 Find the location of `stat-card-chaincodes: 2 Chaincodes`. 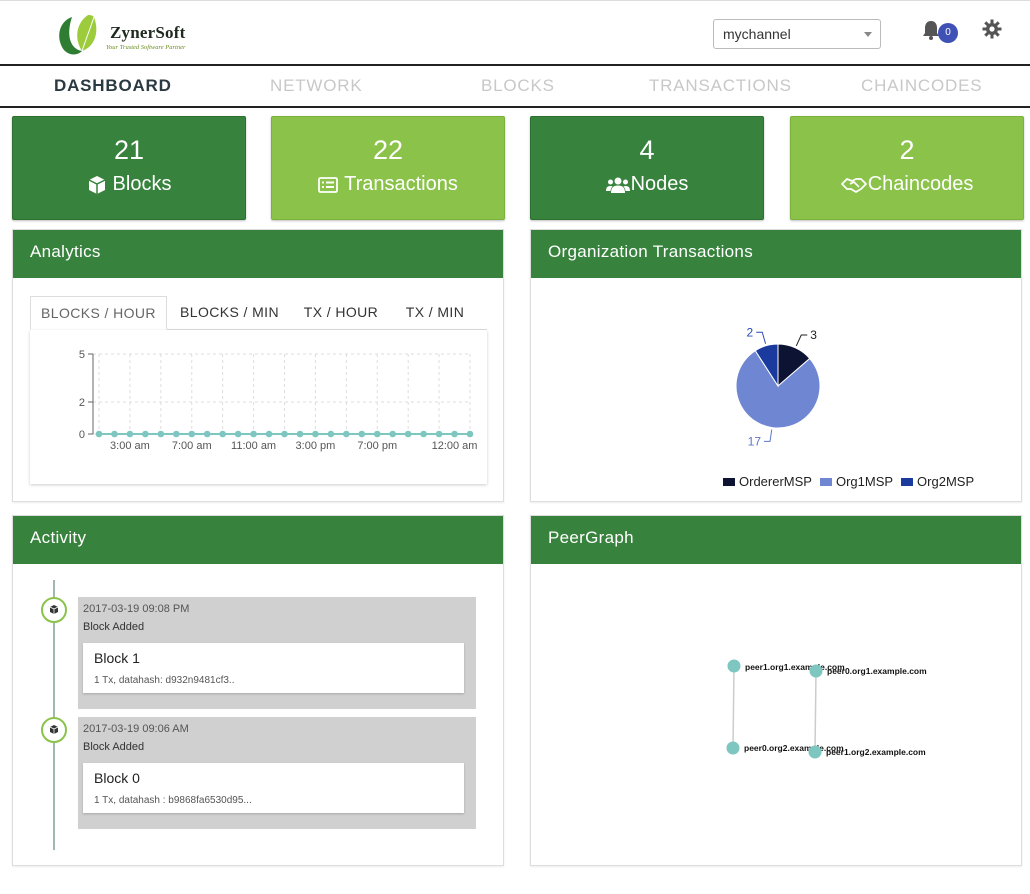

stat-card-chaincodes: 2 Chaincodes is located at coordinates (907, 168).